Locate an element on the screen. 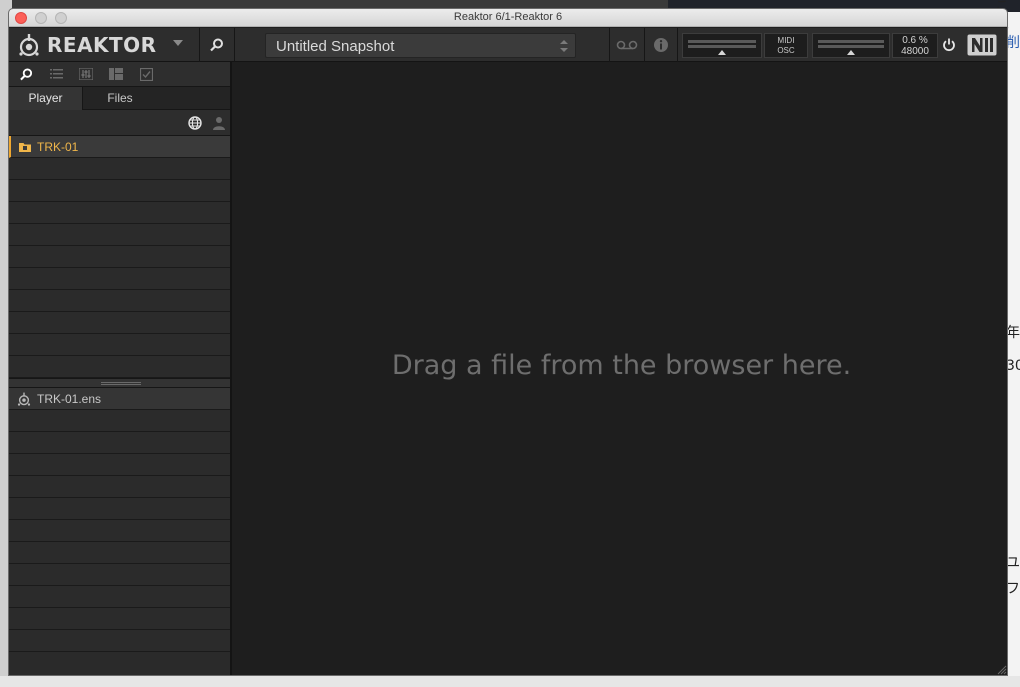 This screenshot has height=687, width=1020. drop-placeholder: Drag a file from the browser here. is located at coordinates (621, 365).